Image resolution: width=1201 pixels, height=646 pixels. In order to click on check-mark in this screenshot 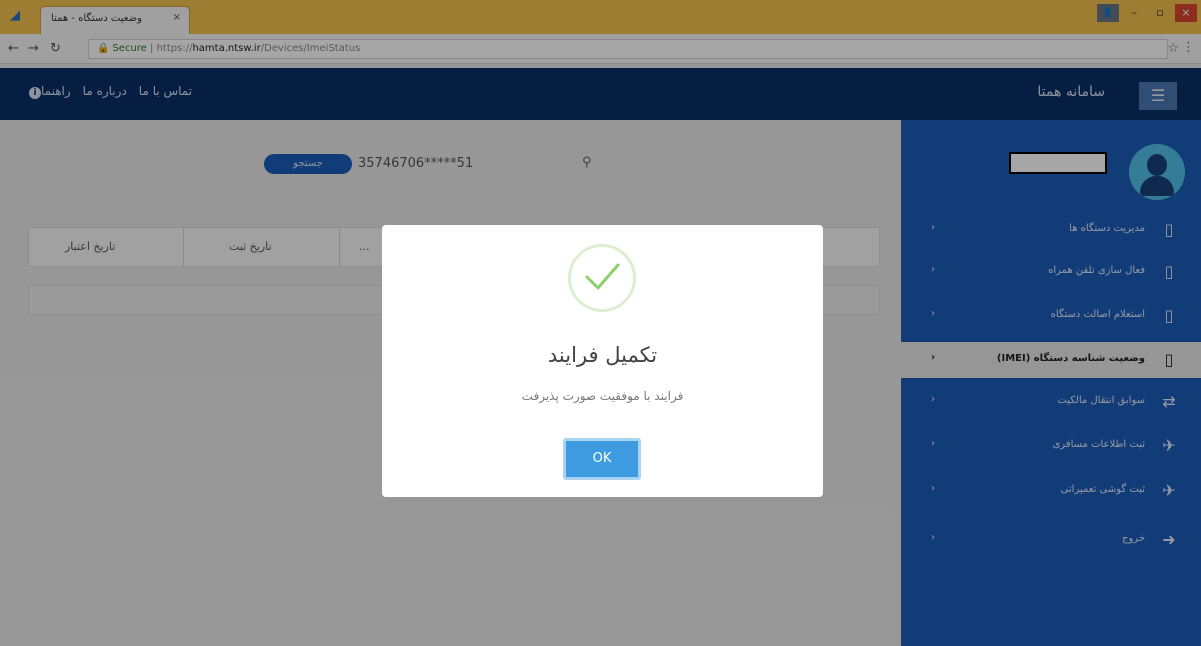, I will do `click(602, 276)`.